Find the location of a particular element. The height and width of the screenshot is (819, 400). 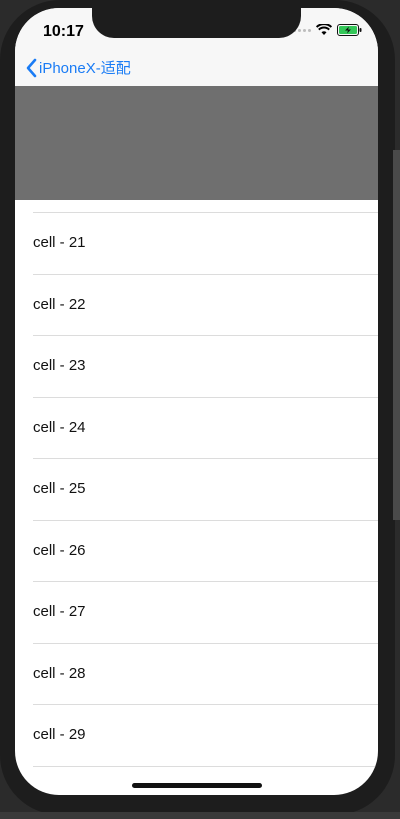

cell-label: cell - 23 is located at coordinates (59, 365).